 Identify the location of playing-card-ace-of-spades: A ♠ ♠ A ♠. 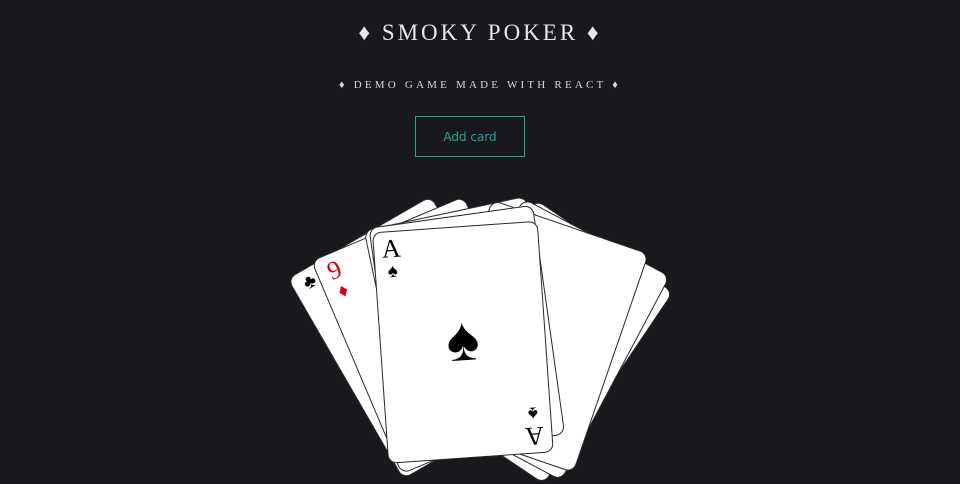
(463, 342).